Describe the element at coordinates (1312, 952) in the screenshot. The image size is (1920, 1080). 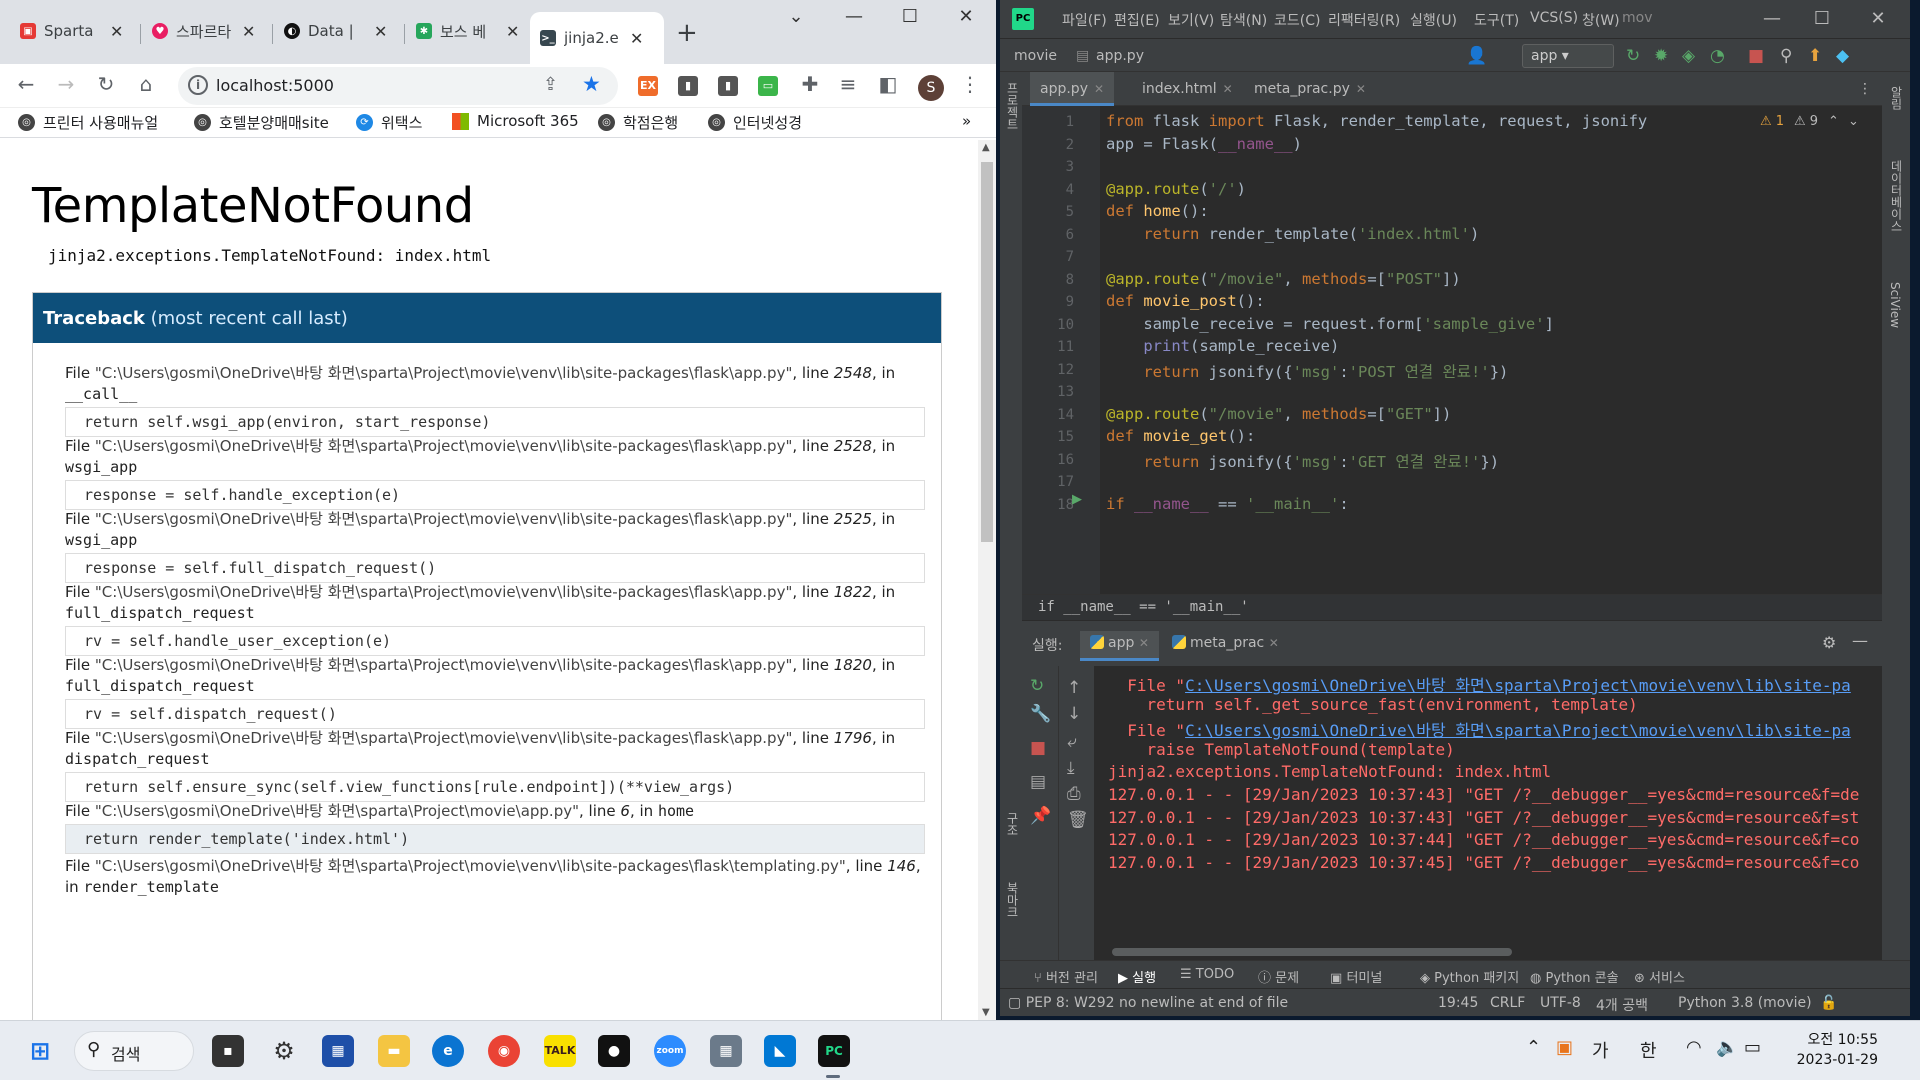
I see `scrollbar-thumb` at that location.